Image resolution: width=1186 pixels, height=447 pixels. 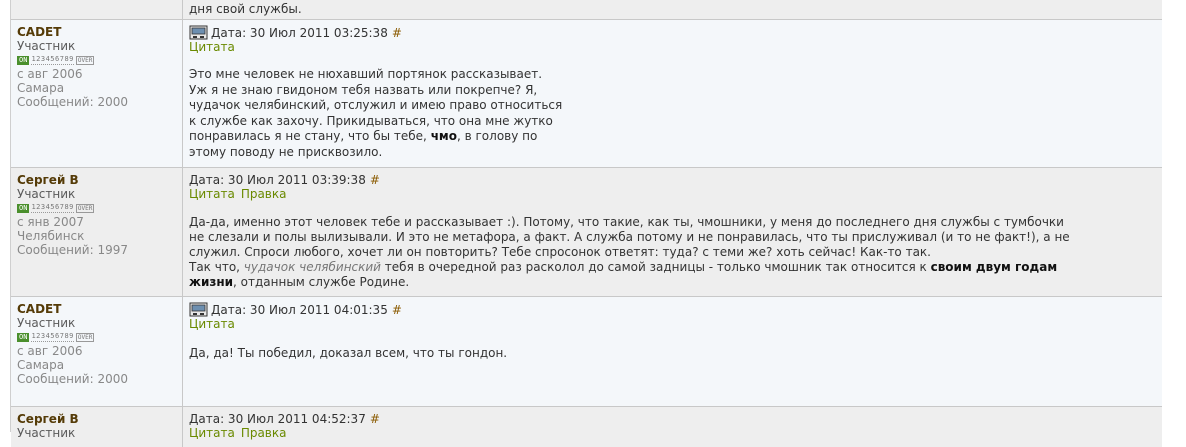 I want to click on author-cell: Сергей В Участник, so click(x=97, y=427).